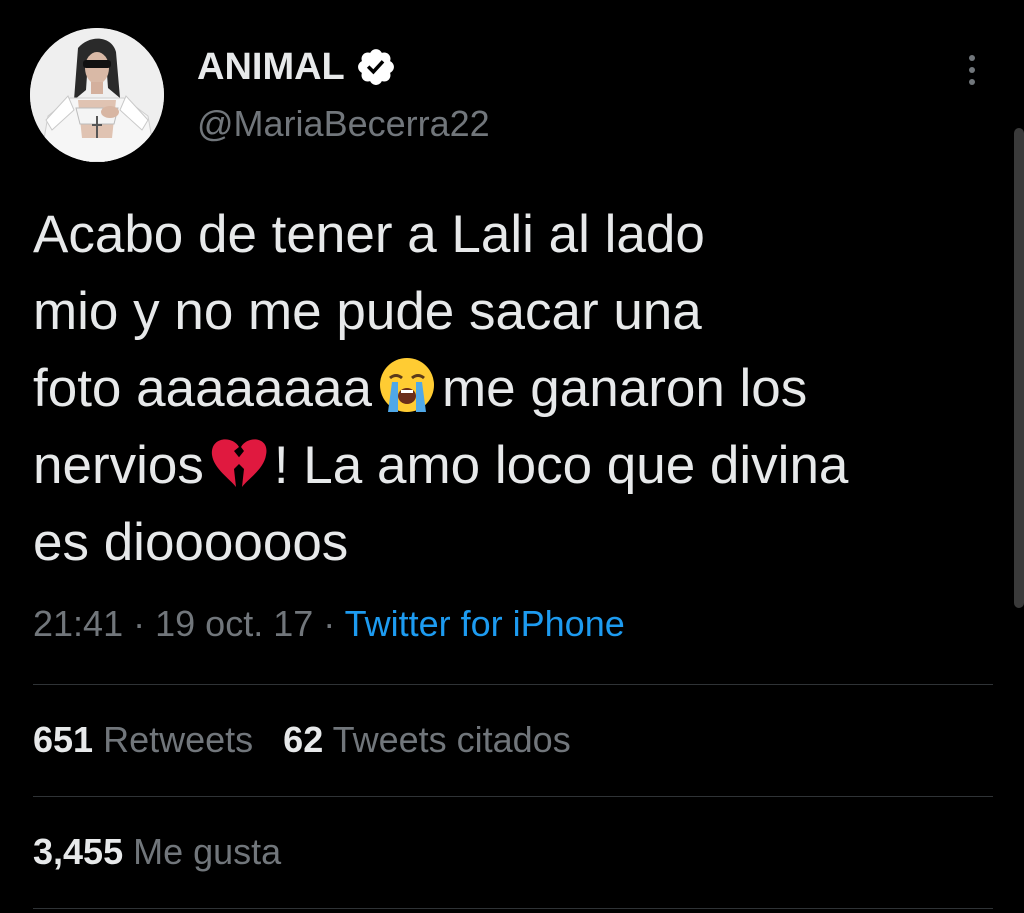  I want to click on tweet-line: Acabo de tener a Lali al lado, so click(369, 234).